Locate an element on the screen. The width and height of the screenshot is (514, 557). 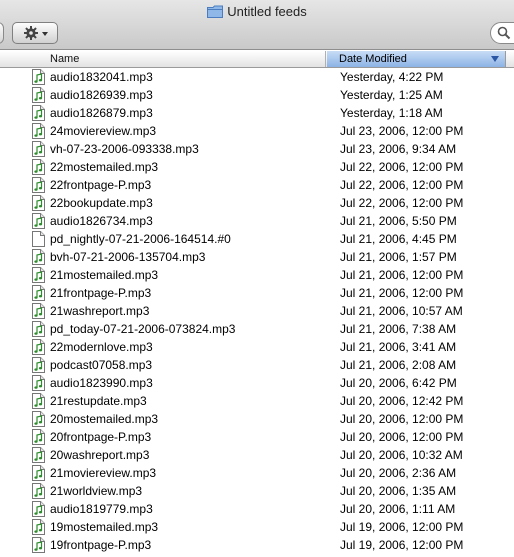
file-name: 21mostemailed.mp3 is located at coordinates (104, 275).